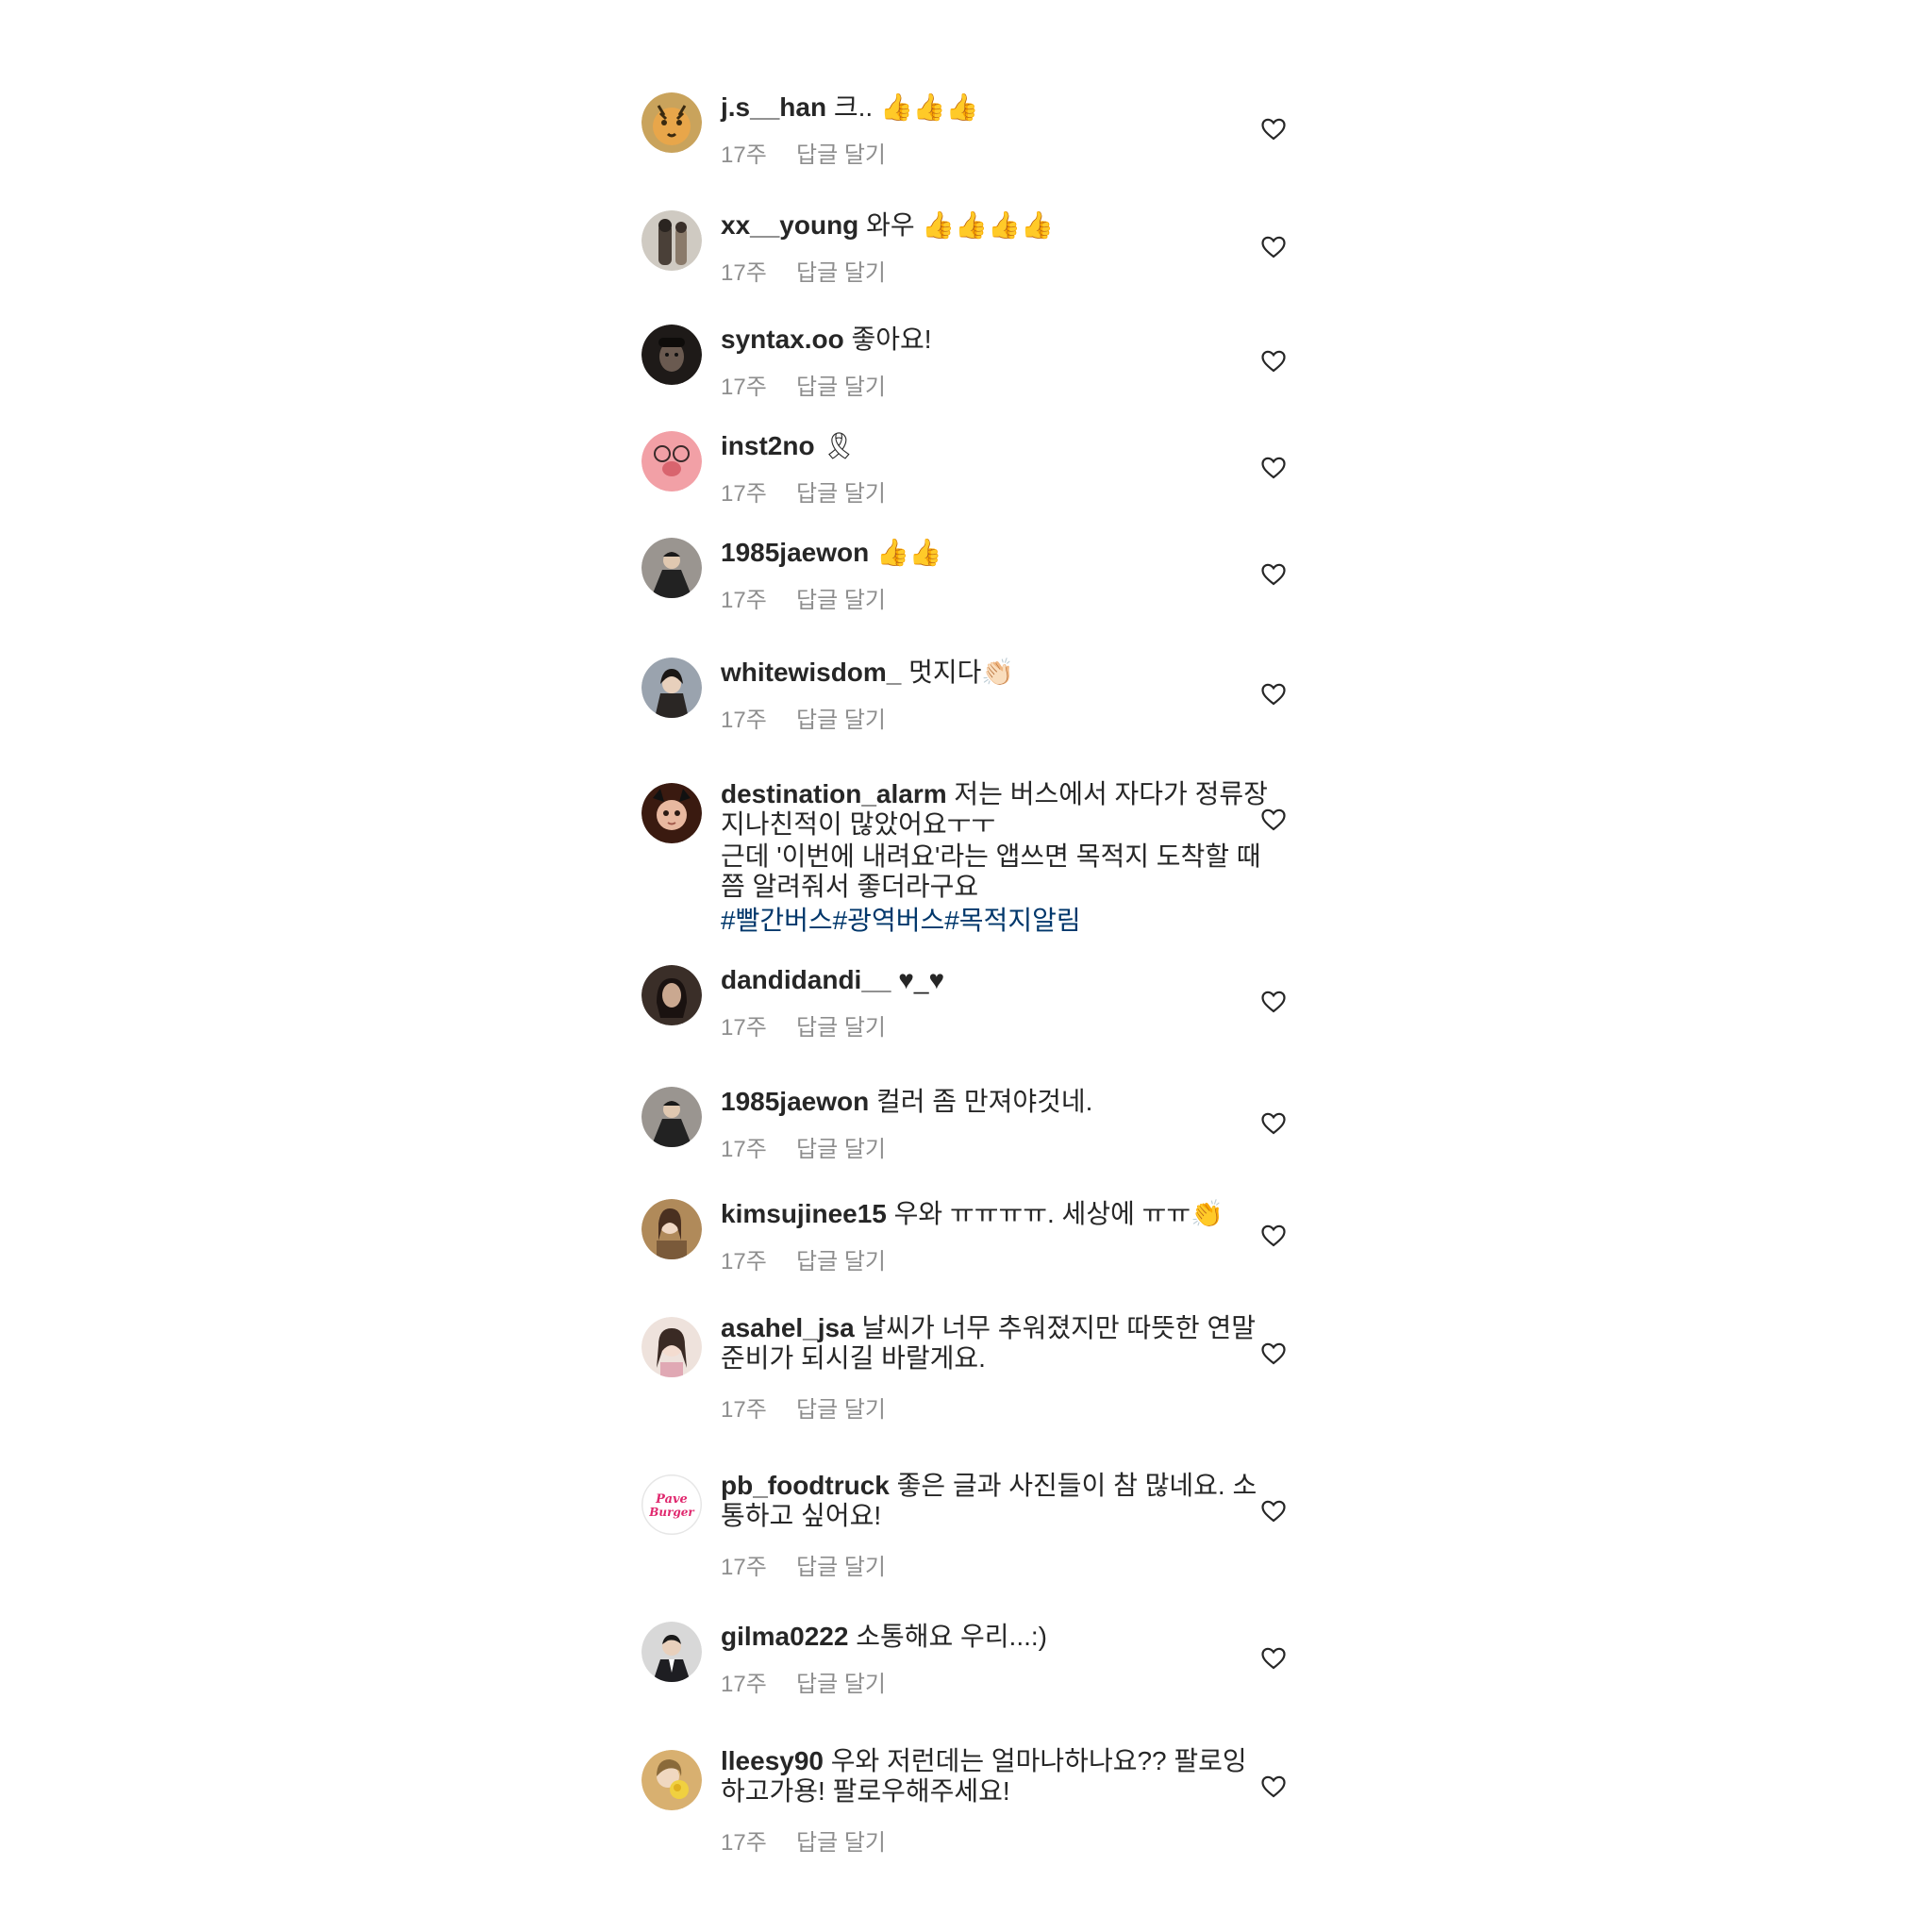 The image size is (1932, 1932). What do you see at coordinates (788, 1327) in the screenshot?
I see `comment-username: asahel_jsa` at bounding box center [788, 1327].